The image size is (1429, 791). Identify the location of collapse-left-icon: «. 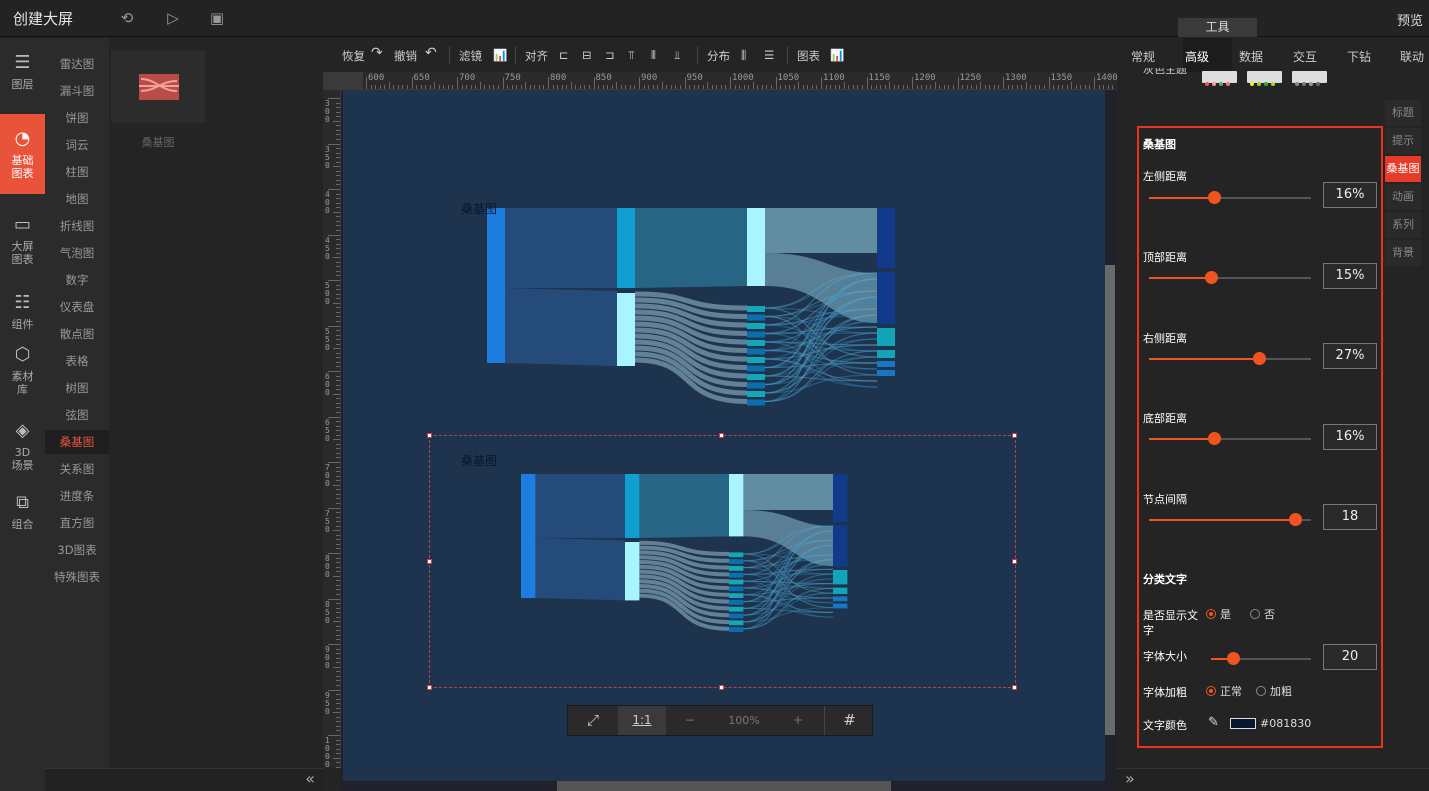
(310, 778).